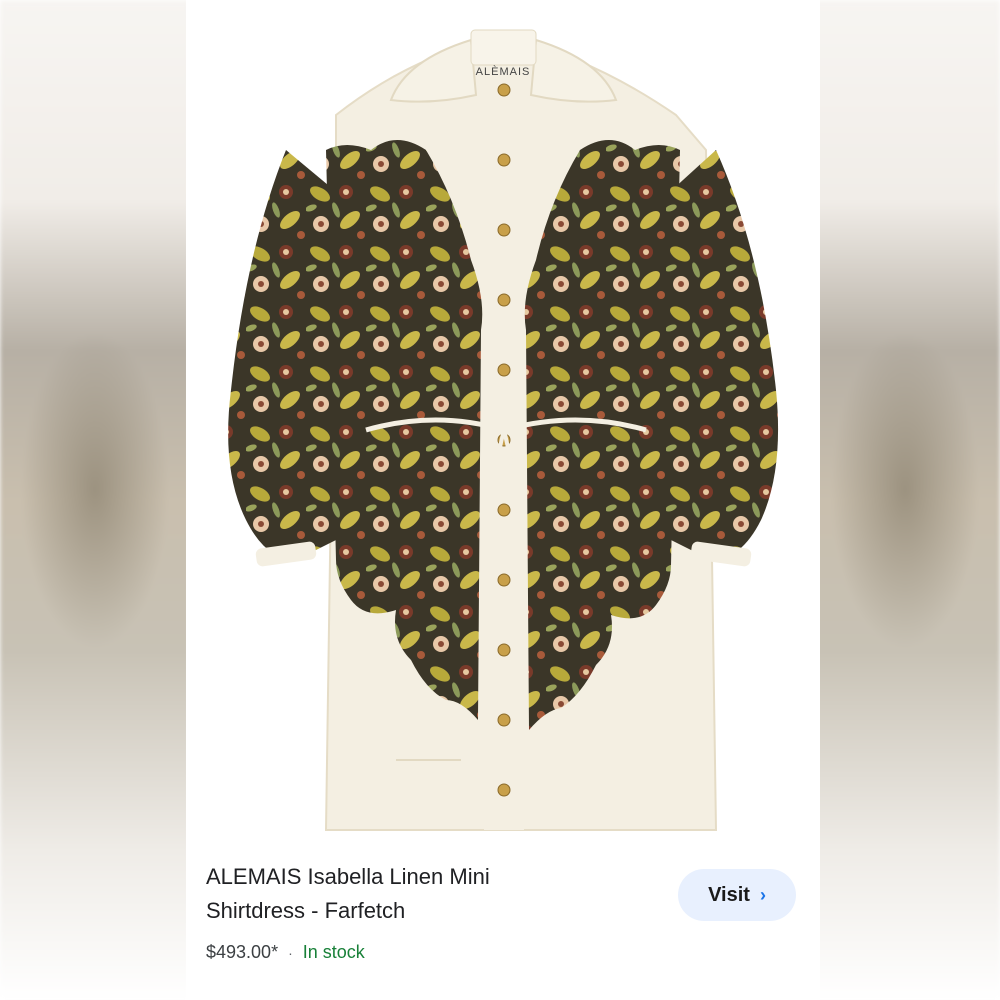 This screenshot has height=1000, width=1000. Describe the element at coordinates (762, 894) in the screenshot. I see `chevron-right-icon: ›` at that location.